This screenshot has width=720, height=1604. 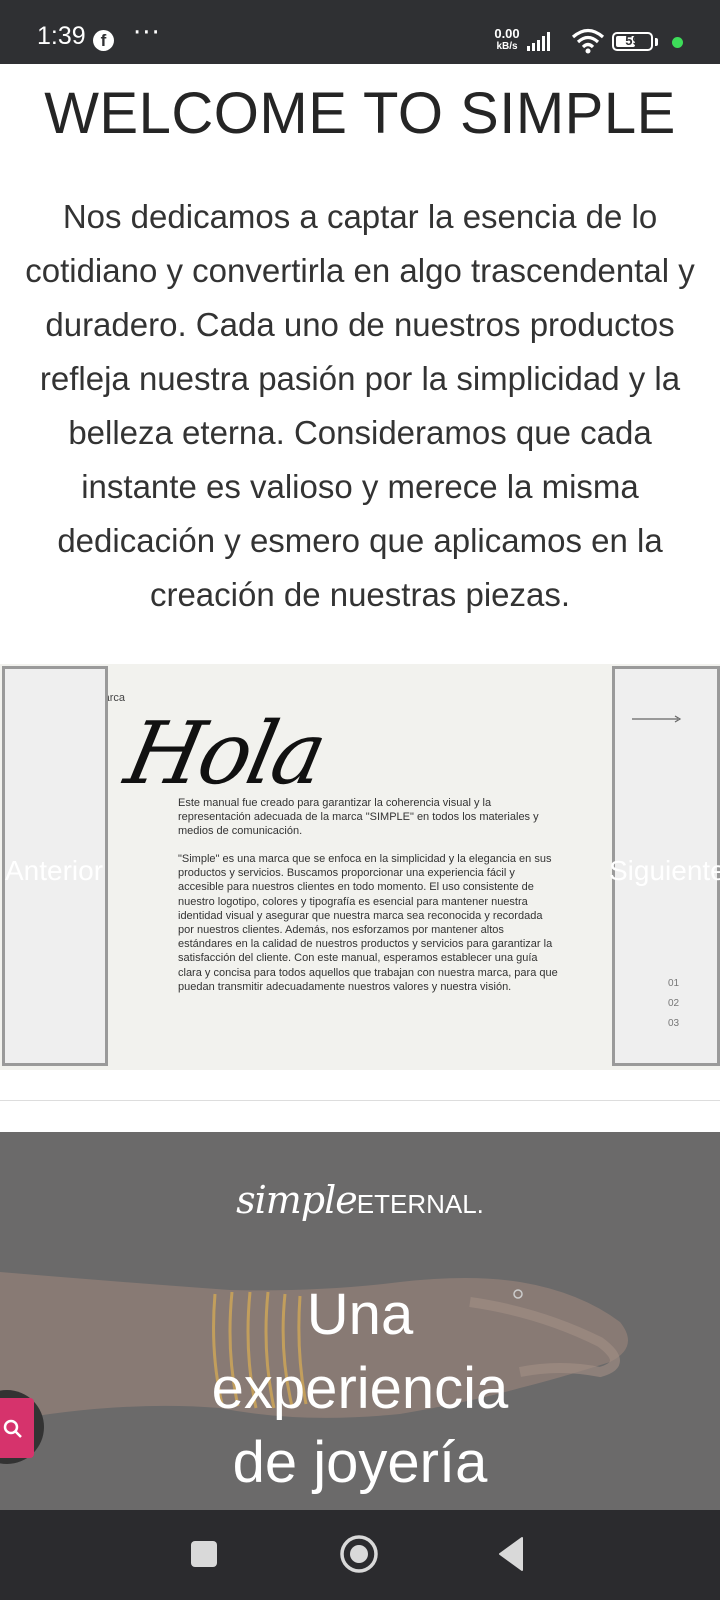 I want to click on brand-logo-eternal: ETERNAL., so click(x=420, y=1204).